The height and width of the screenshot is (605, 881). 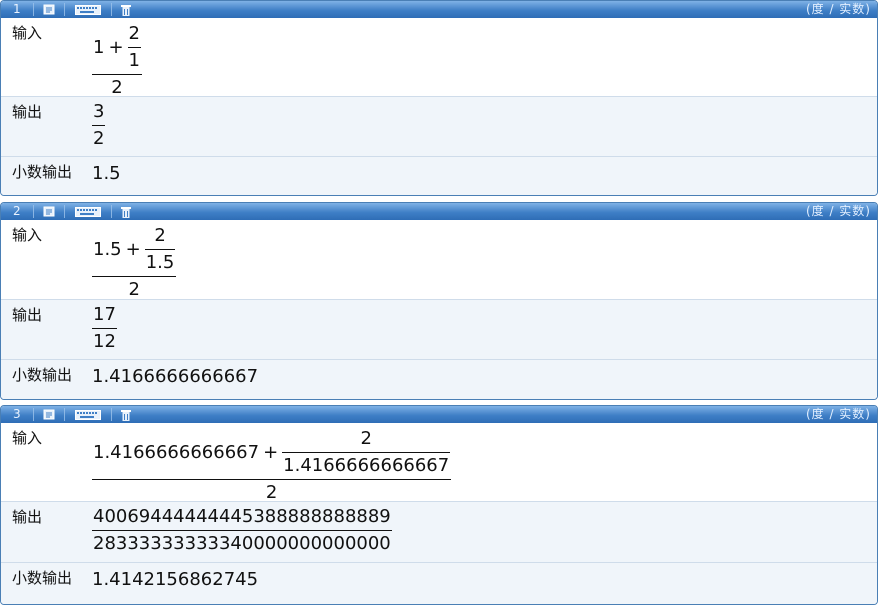 I want to click on output-fraction: 17 12, so click(x=104, y=328).